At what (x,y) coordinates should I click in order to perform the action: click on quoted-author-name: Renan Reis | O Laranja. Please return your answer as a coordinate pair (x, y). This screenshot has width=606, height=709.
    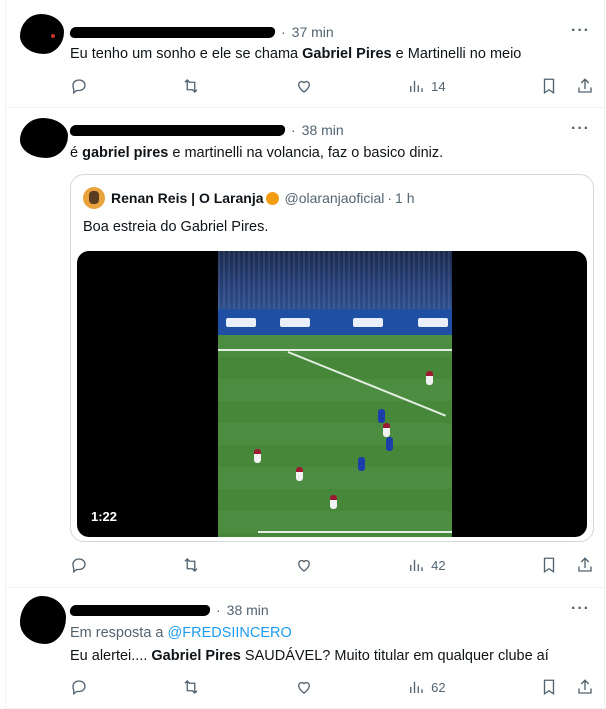
    Looking at the image, I should click on (187, 198).